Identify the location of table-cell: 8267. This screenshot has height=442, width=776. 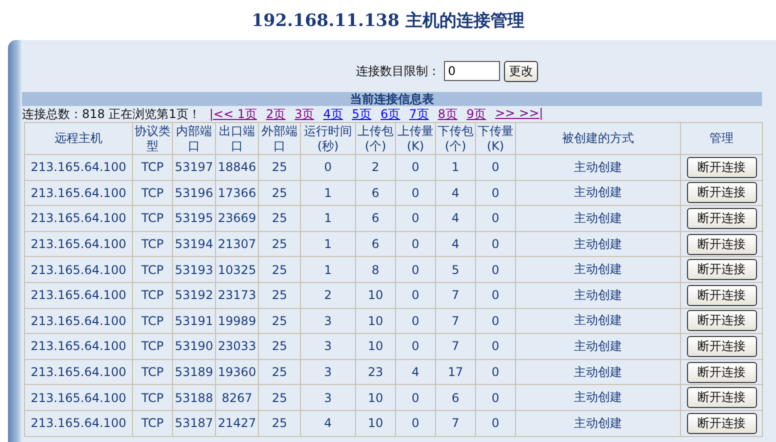
(237, 397).